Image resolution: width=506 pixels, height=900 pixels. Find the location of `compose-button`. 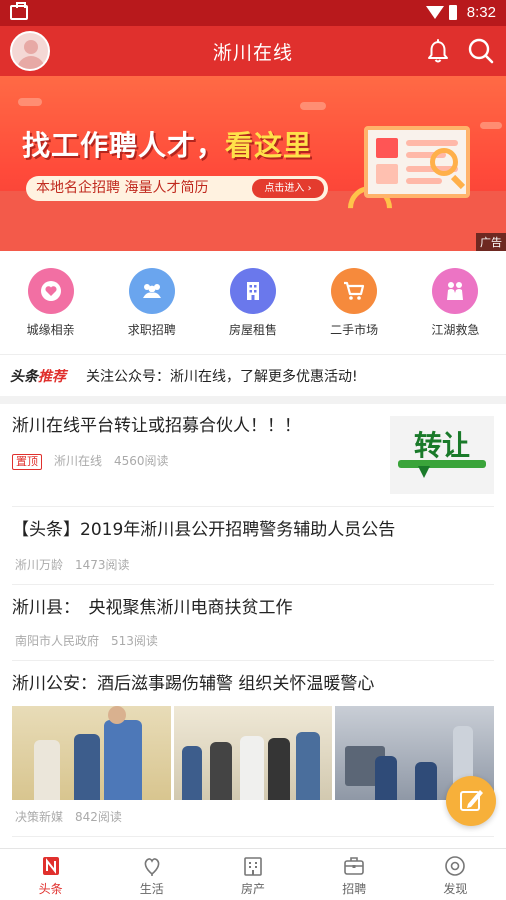

compose-button is located at coordinates (471, 801).